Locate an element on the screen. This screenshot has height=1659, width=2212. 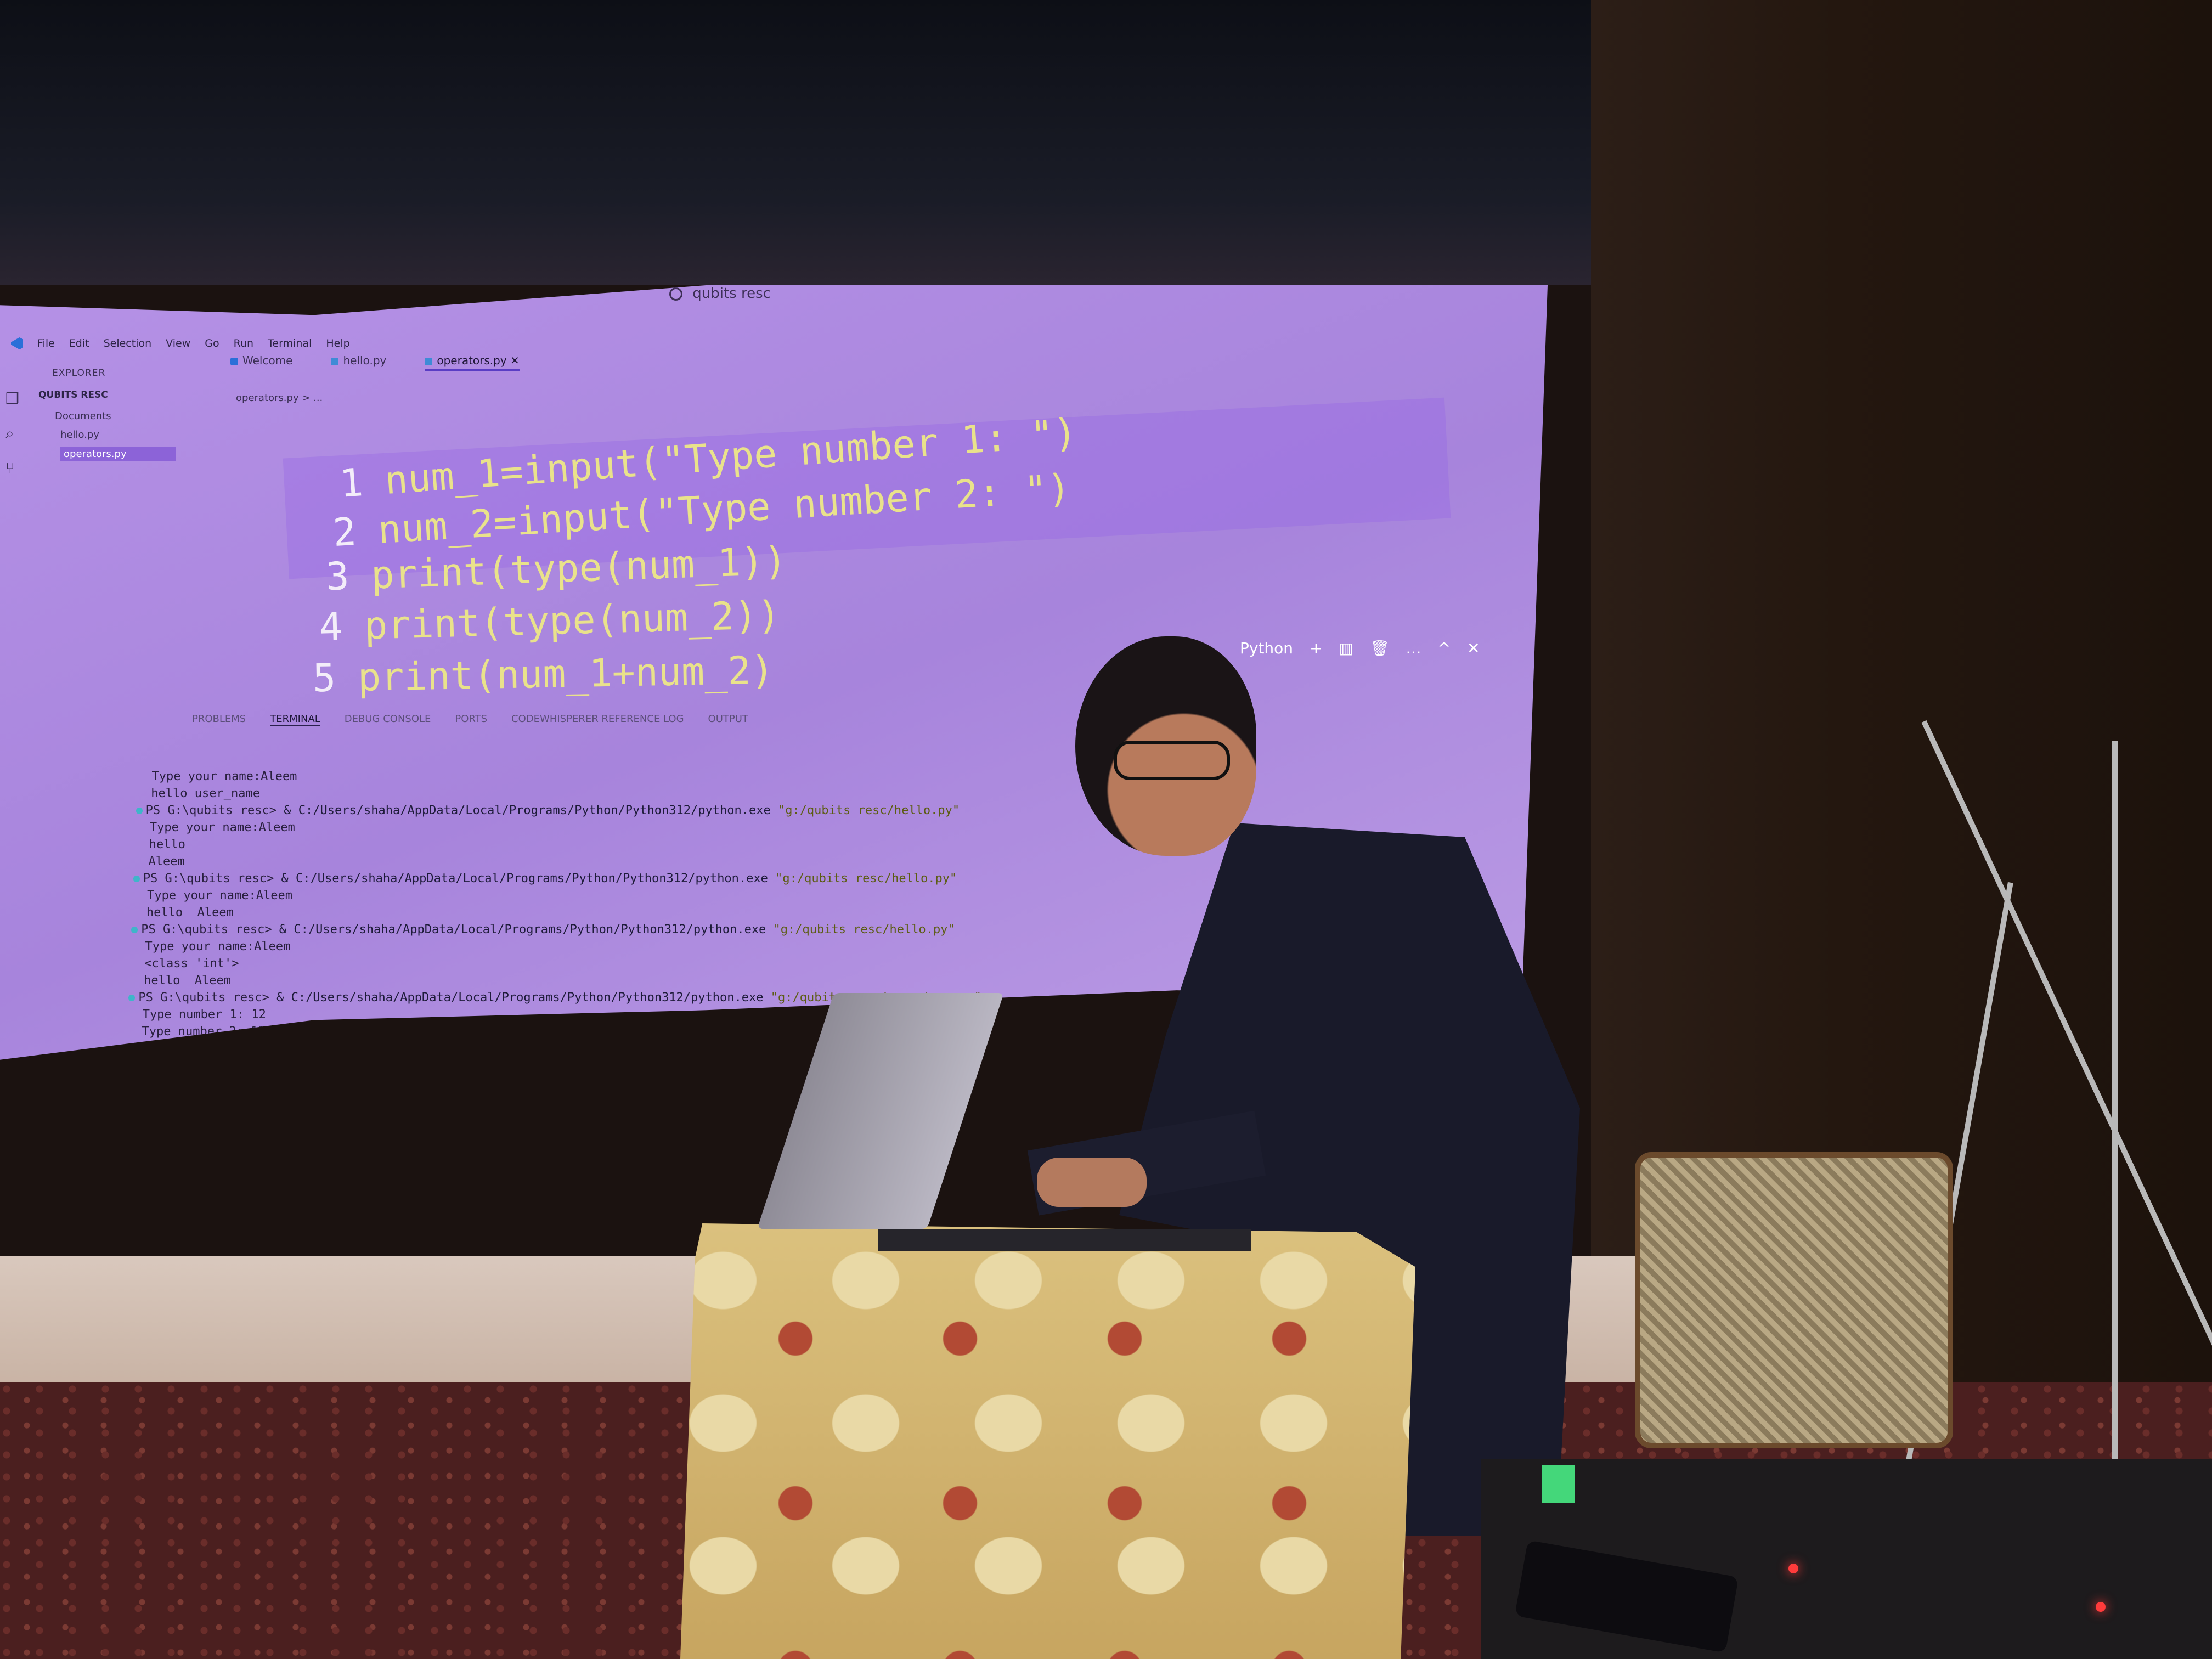
explorer-title: EXPLORER is located at coordinates (79, 374).